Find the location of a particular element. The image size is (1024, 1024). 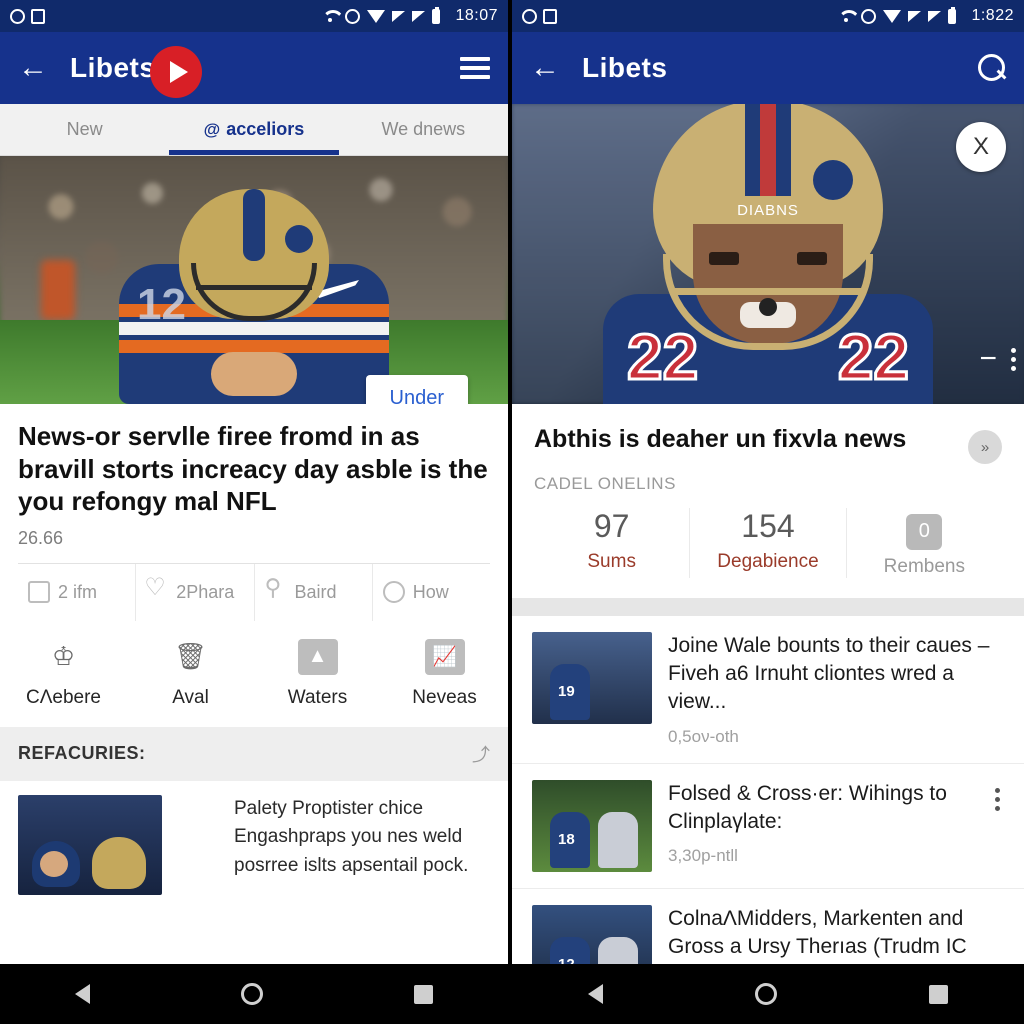

app-bar-left: ← Libets is located at coordinates (254, 68).